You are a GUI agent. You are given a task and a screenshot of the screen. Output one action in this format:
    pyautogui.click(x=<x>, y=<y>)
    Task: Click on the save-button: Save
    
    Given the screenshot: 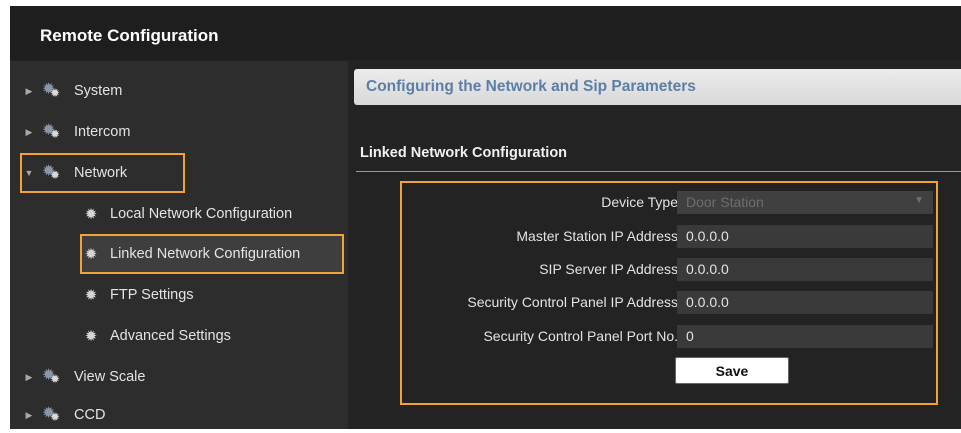 What is the action you would take?
    pyautogui.click(x=732, y=370)
    